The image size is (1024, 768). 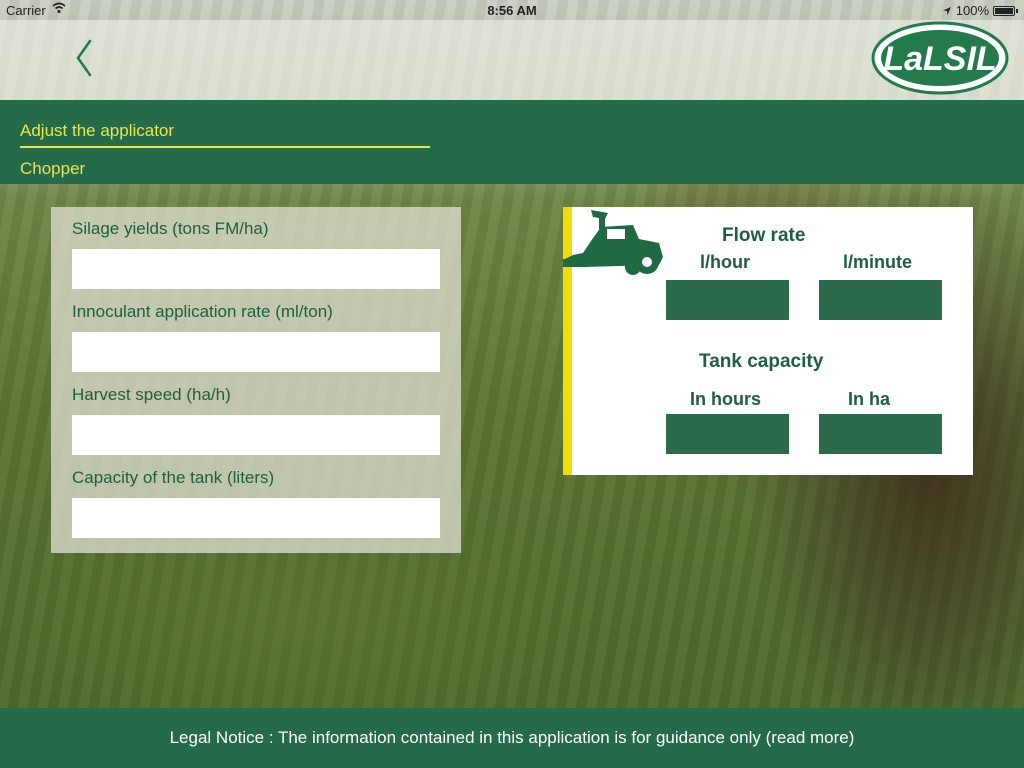 What do you see at coordinates (761, 361) in the screenshot?
I see `tank-capacity-heading: Tank capacity` at bounding box center [761, 361].